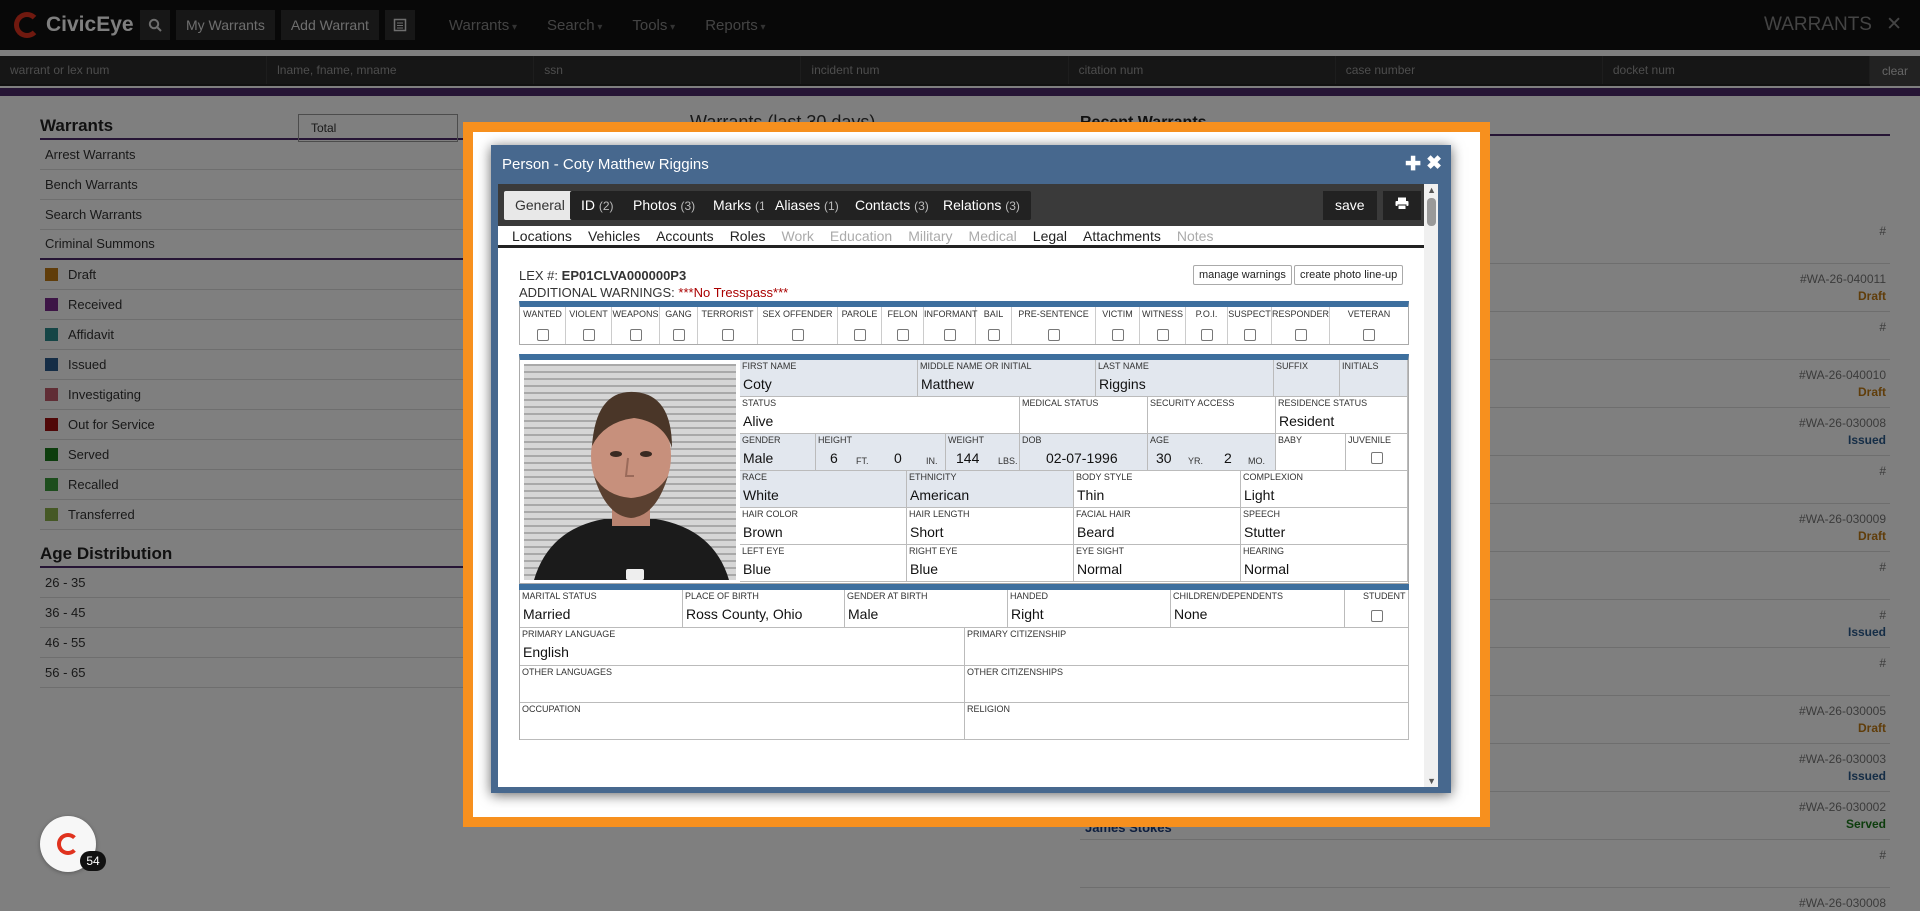 This screenshot has height=911, width=1920. I want to click on flag-label: PRE-SENTENCE, so click(1053, 314).